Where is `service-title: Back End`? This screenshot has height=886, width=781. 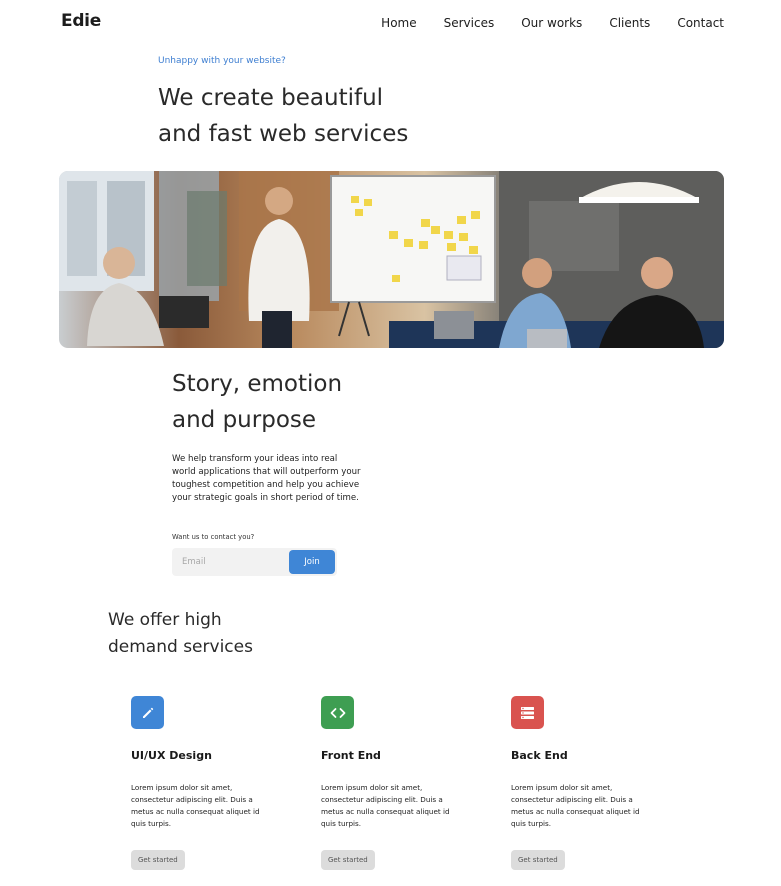
service-title: Back End is located at coordinates (539, 755).